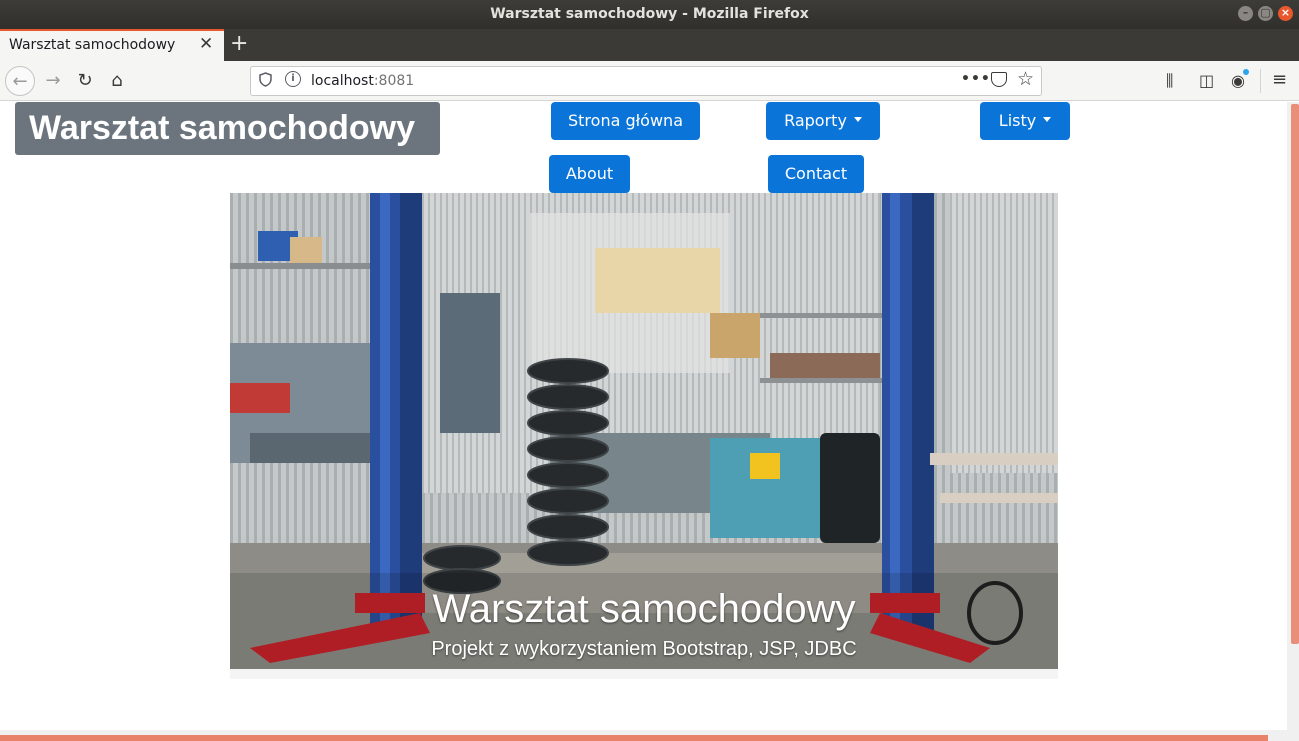  What do you see at coordinates (649, 45) in the screenshot?
I see `tab-strip: Warsztat samochodowy ✕ +` at bounding box center [649, 45].